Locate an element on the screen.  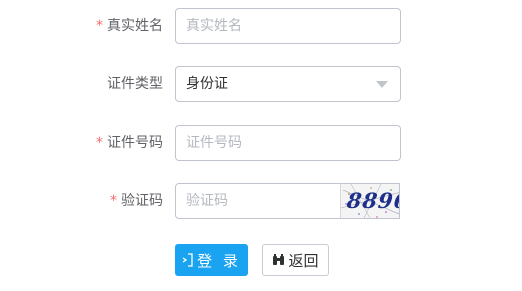
id-number-input is located at coordinates (288, 143).